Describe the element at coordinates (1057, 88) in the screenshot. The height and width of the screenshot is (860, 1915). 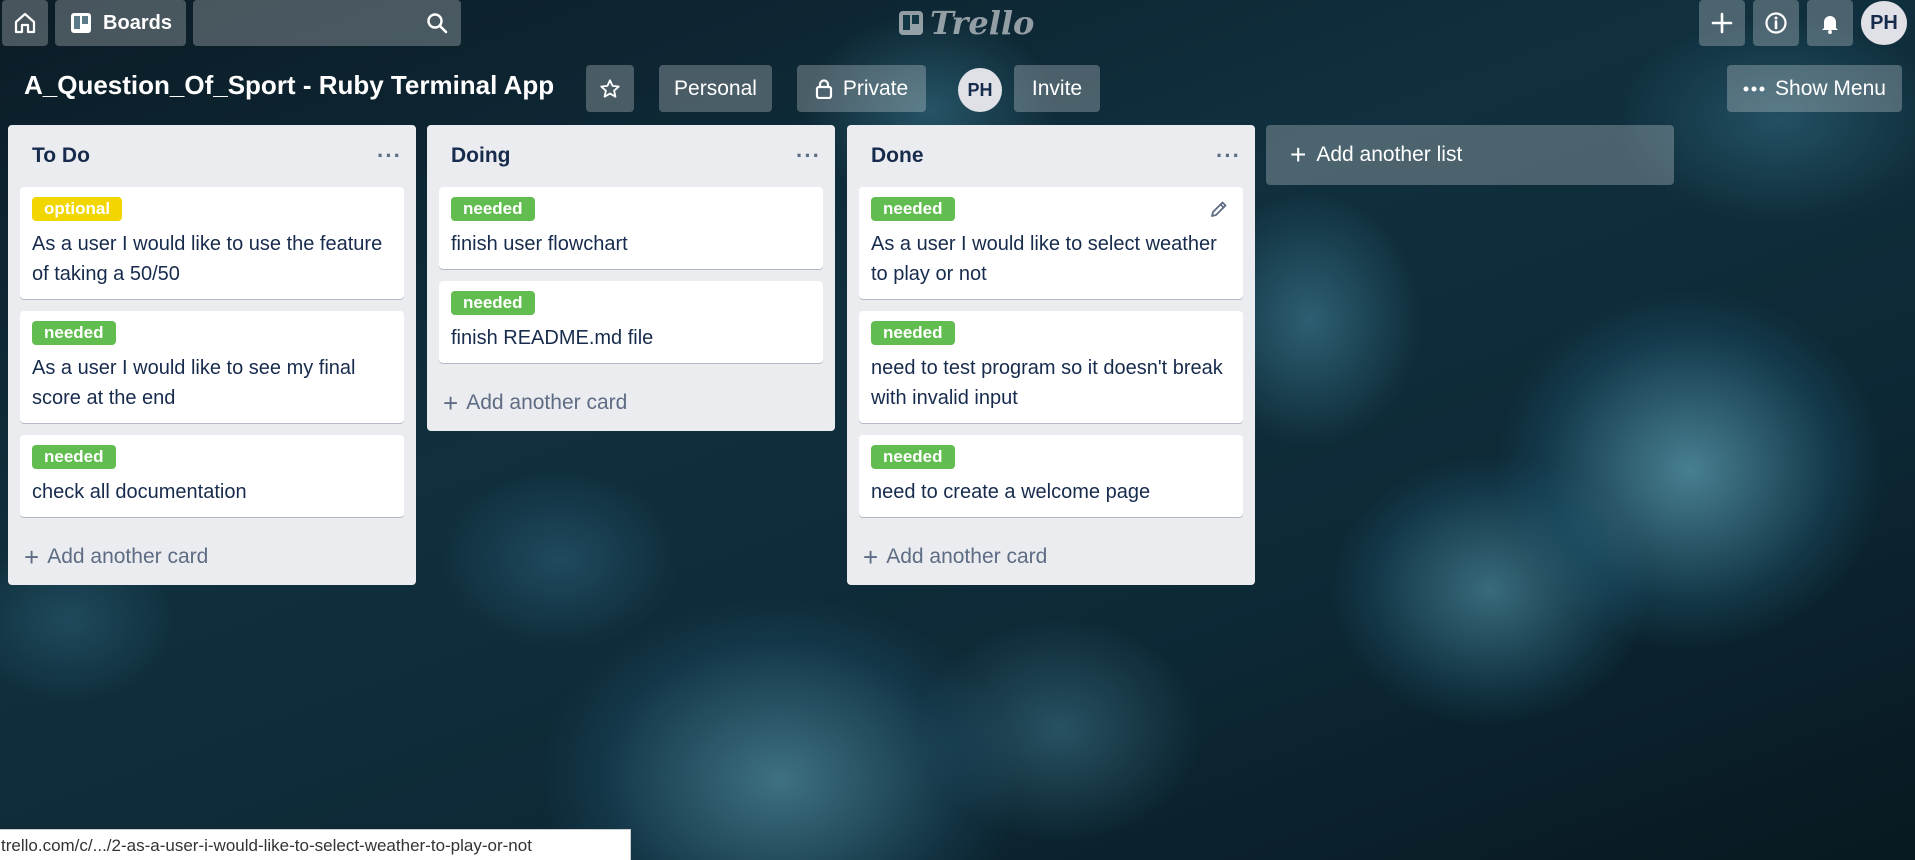
I see `invite-button: Invite` at that location.